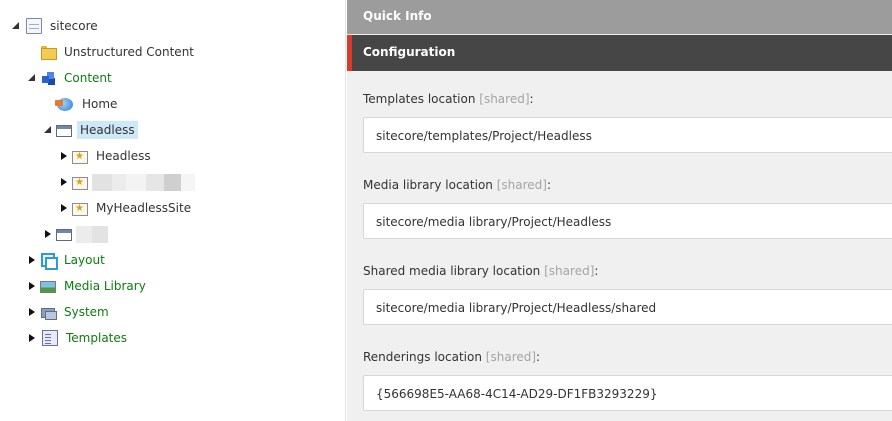 This screenshot has height=421, width=892. I want to click on tree-item-label: System, so click(86, 312).